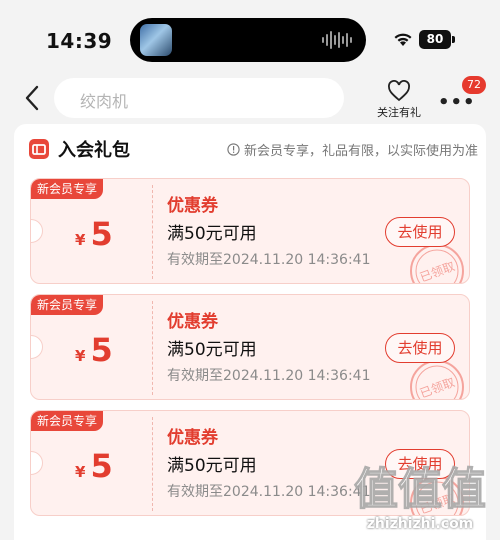 The height and width of the screenshot is (540, 500). Describe the element at coordinates (399, 91) in the screenshot. I see `heart-icon` at that location.